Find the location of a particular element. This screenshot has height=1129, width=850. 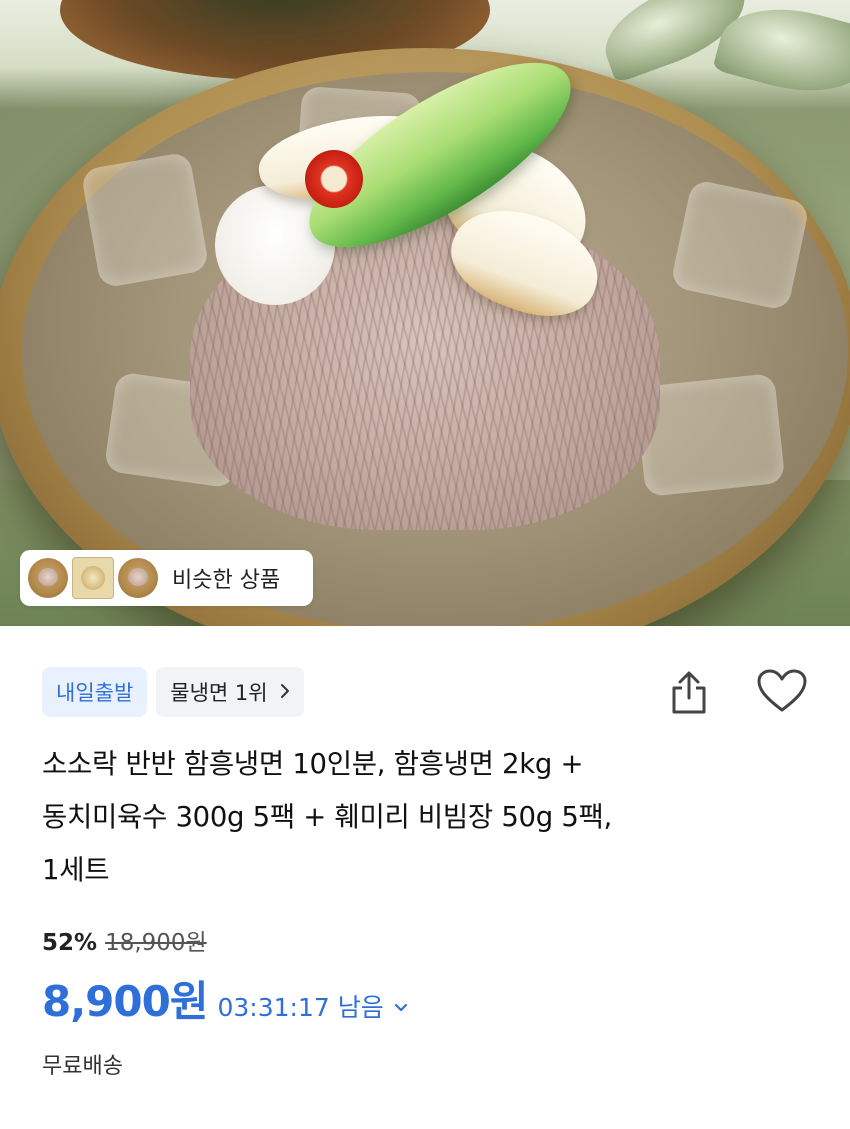

ice-cube is located at coordinates (145, 220).